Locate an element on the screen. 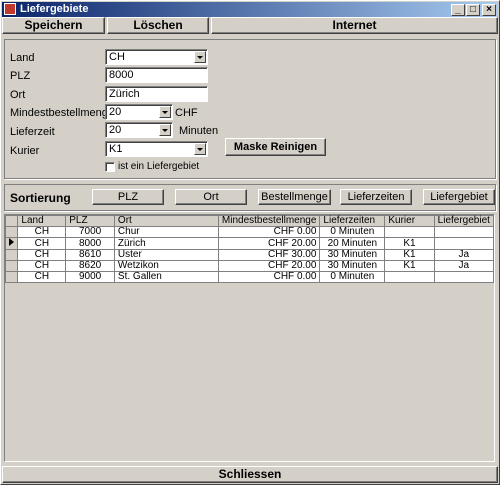 This screenshot has width=500, height=485. close-button: Schliessen is located at coordinates (250, 474).